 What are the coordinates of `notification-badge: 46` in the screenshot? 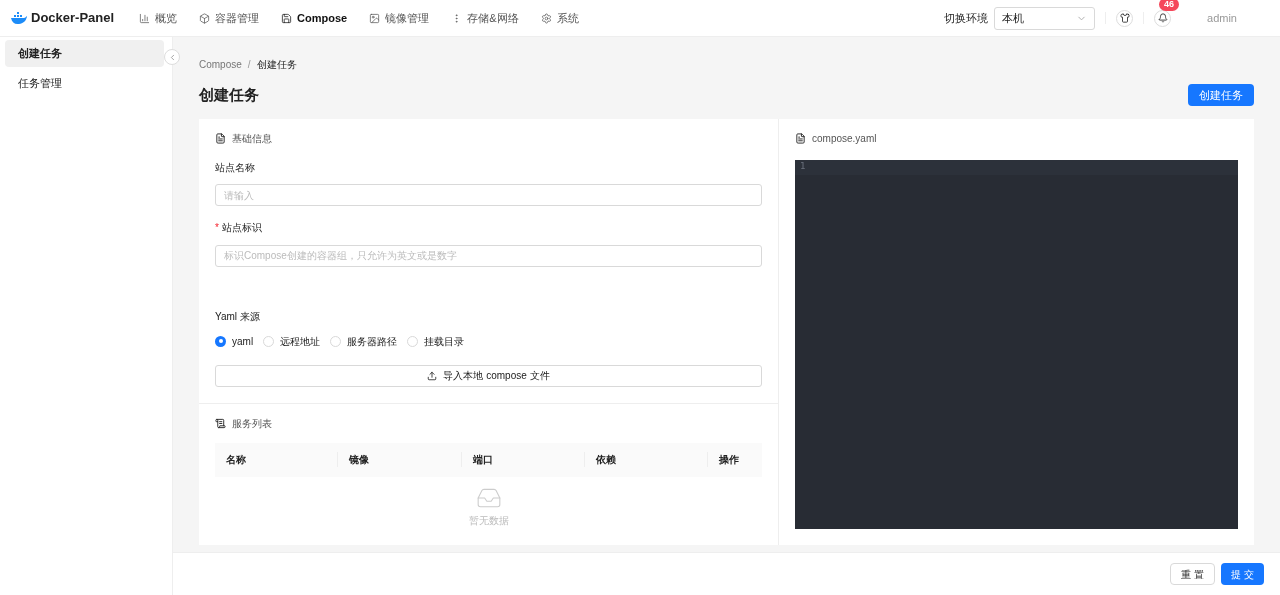 It's located at (1169, 5).